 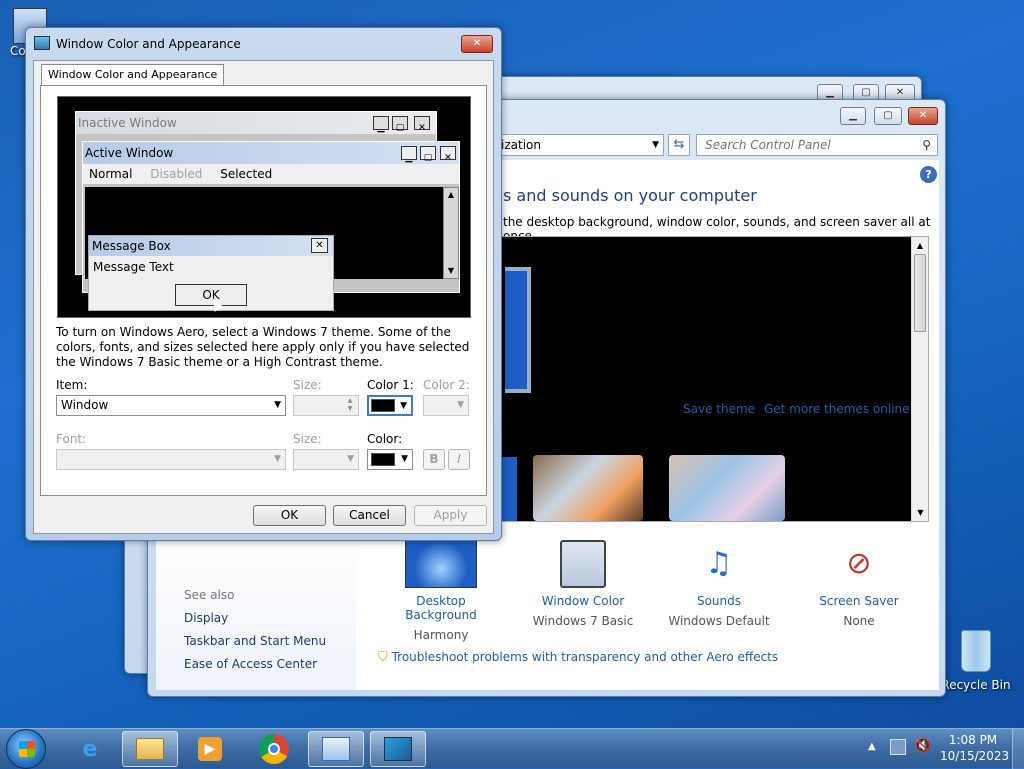 What do you see at coordinates (210, 749) in the screenshot?
I see `taskbar-media-player: ▶` at bounding box center [210, 749].